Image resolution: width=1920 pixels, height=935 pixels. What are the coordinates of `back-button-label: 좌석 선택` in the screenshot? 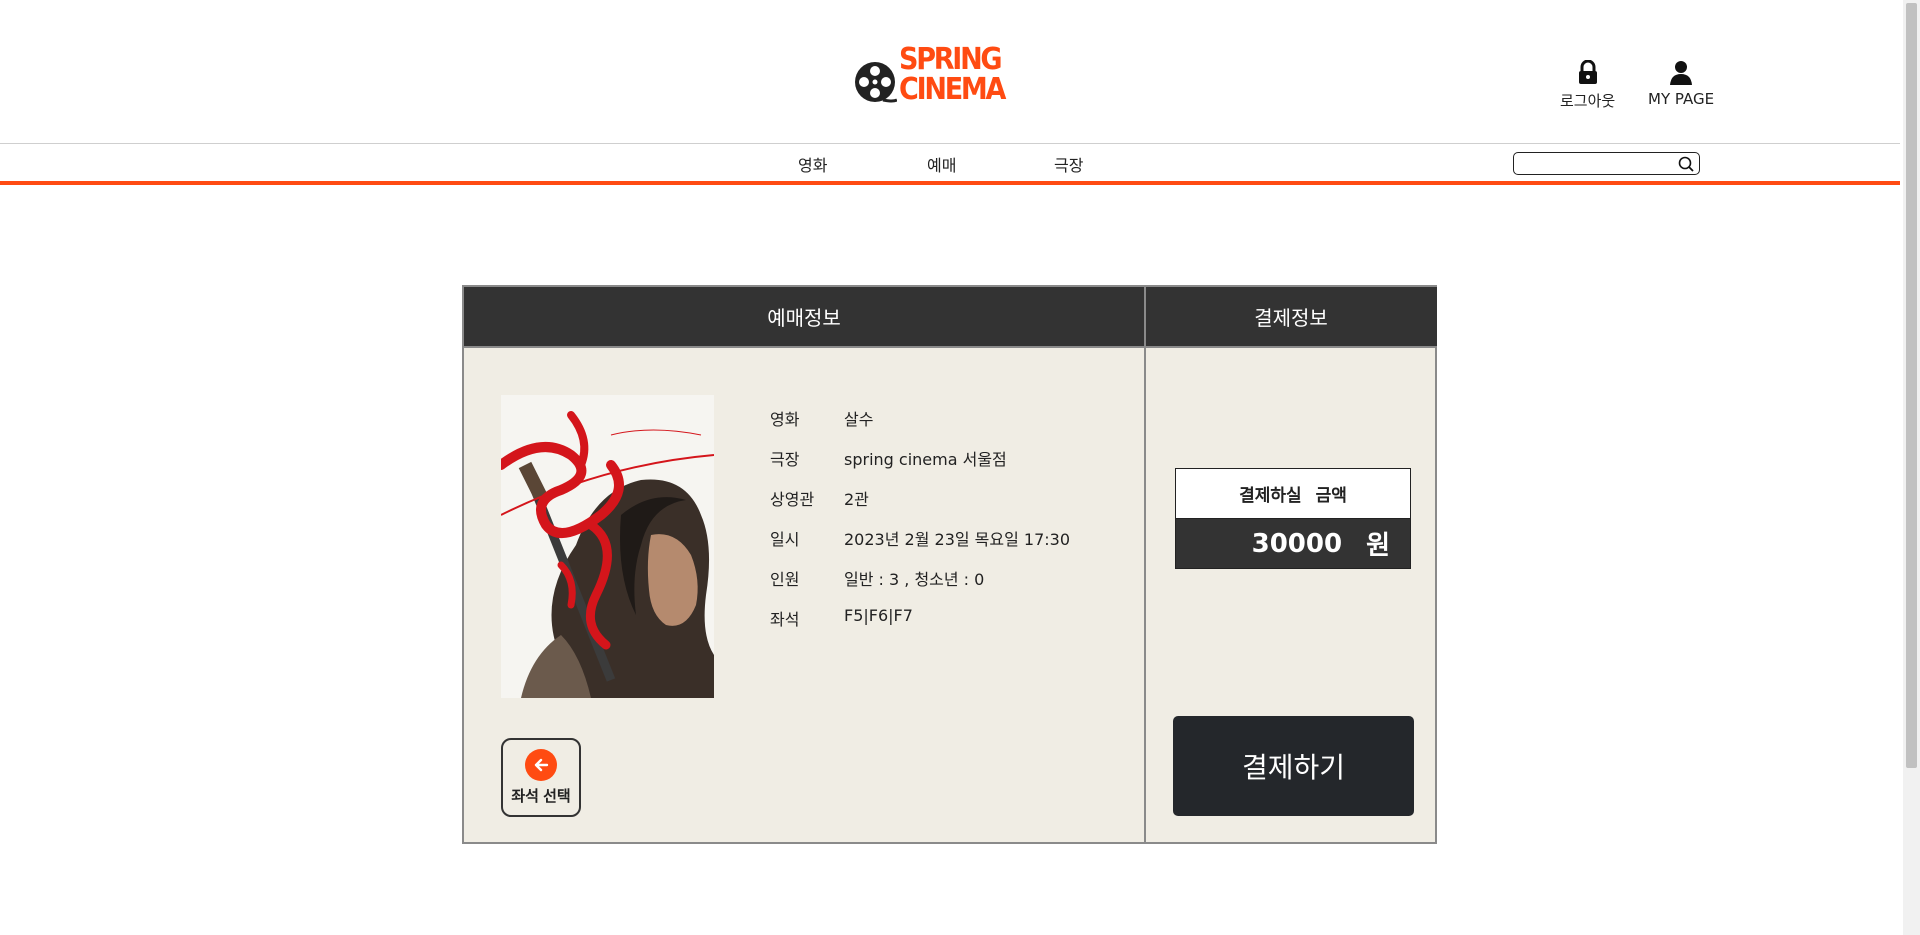 It's located at (541, 796).